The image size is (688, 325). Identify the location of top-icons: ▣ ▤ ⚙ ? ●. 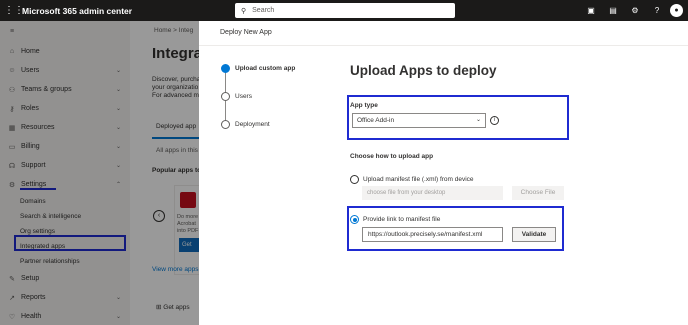
(634, 10).